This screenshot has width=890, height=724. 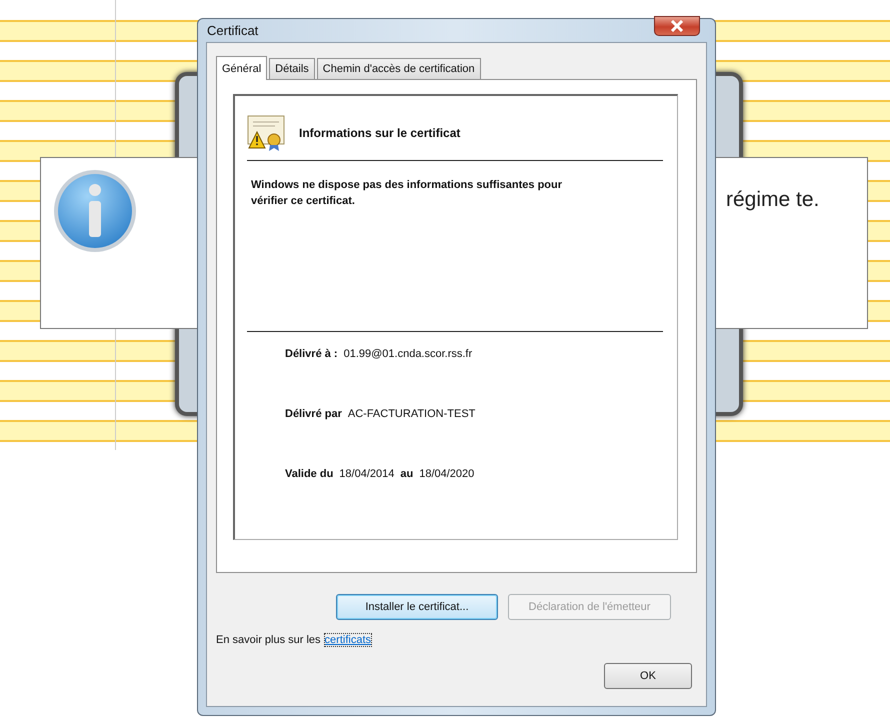 What do you see at coordinates (313, 414) in the screenshot?
I see `field-label: Délivré par` at bounding box center [313, 414].